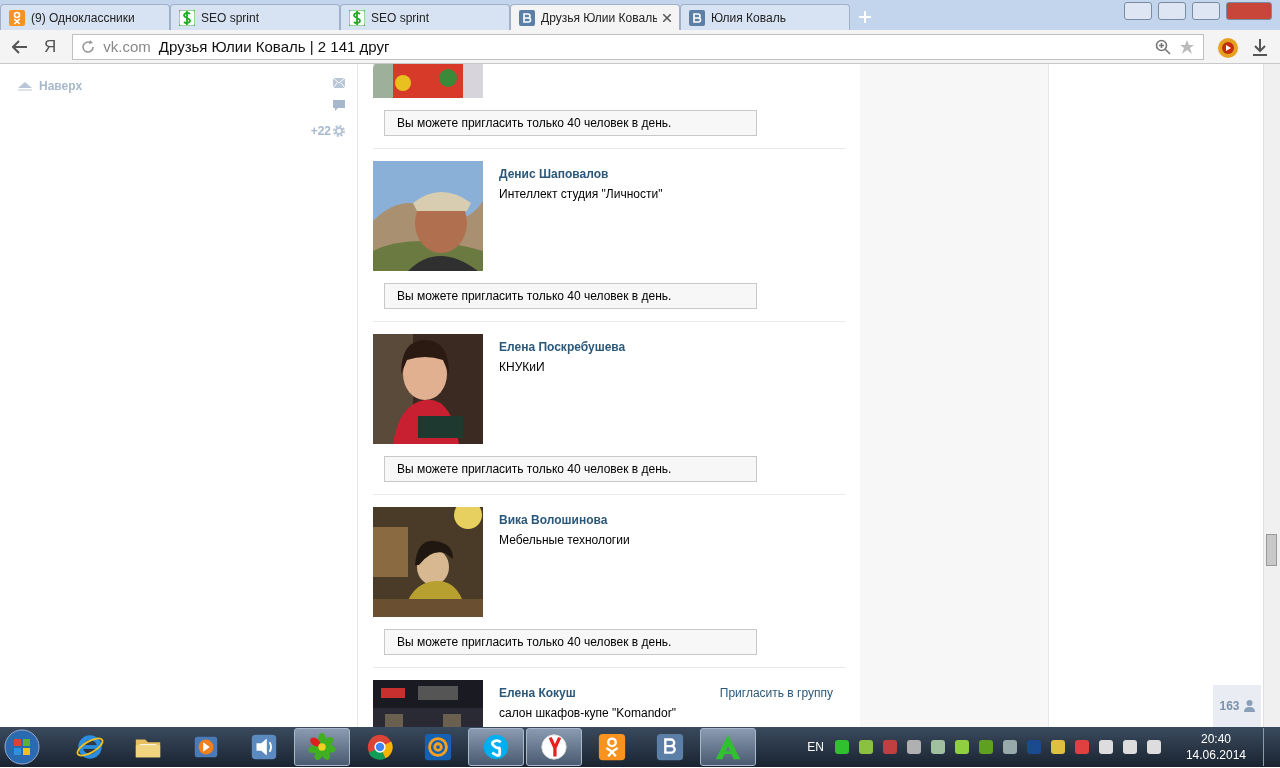 The image size is (1280, 768). I want to click on friend-subtitle: Интеллект студия "Личности", so click(581, 194).